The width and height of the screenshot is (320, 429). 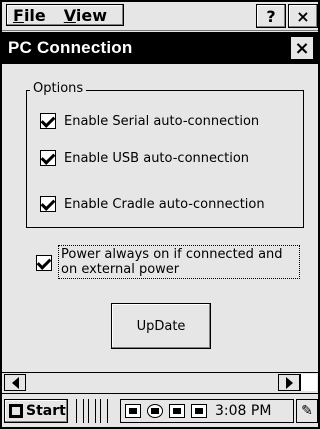 I want to click on usb-option: Enable USB auto-connection, so click(x=144, y=158).